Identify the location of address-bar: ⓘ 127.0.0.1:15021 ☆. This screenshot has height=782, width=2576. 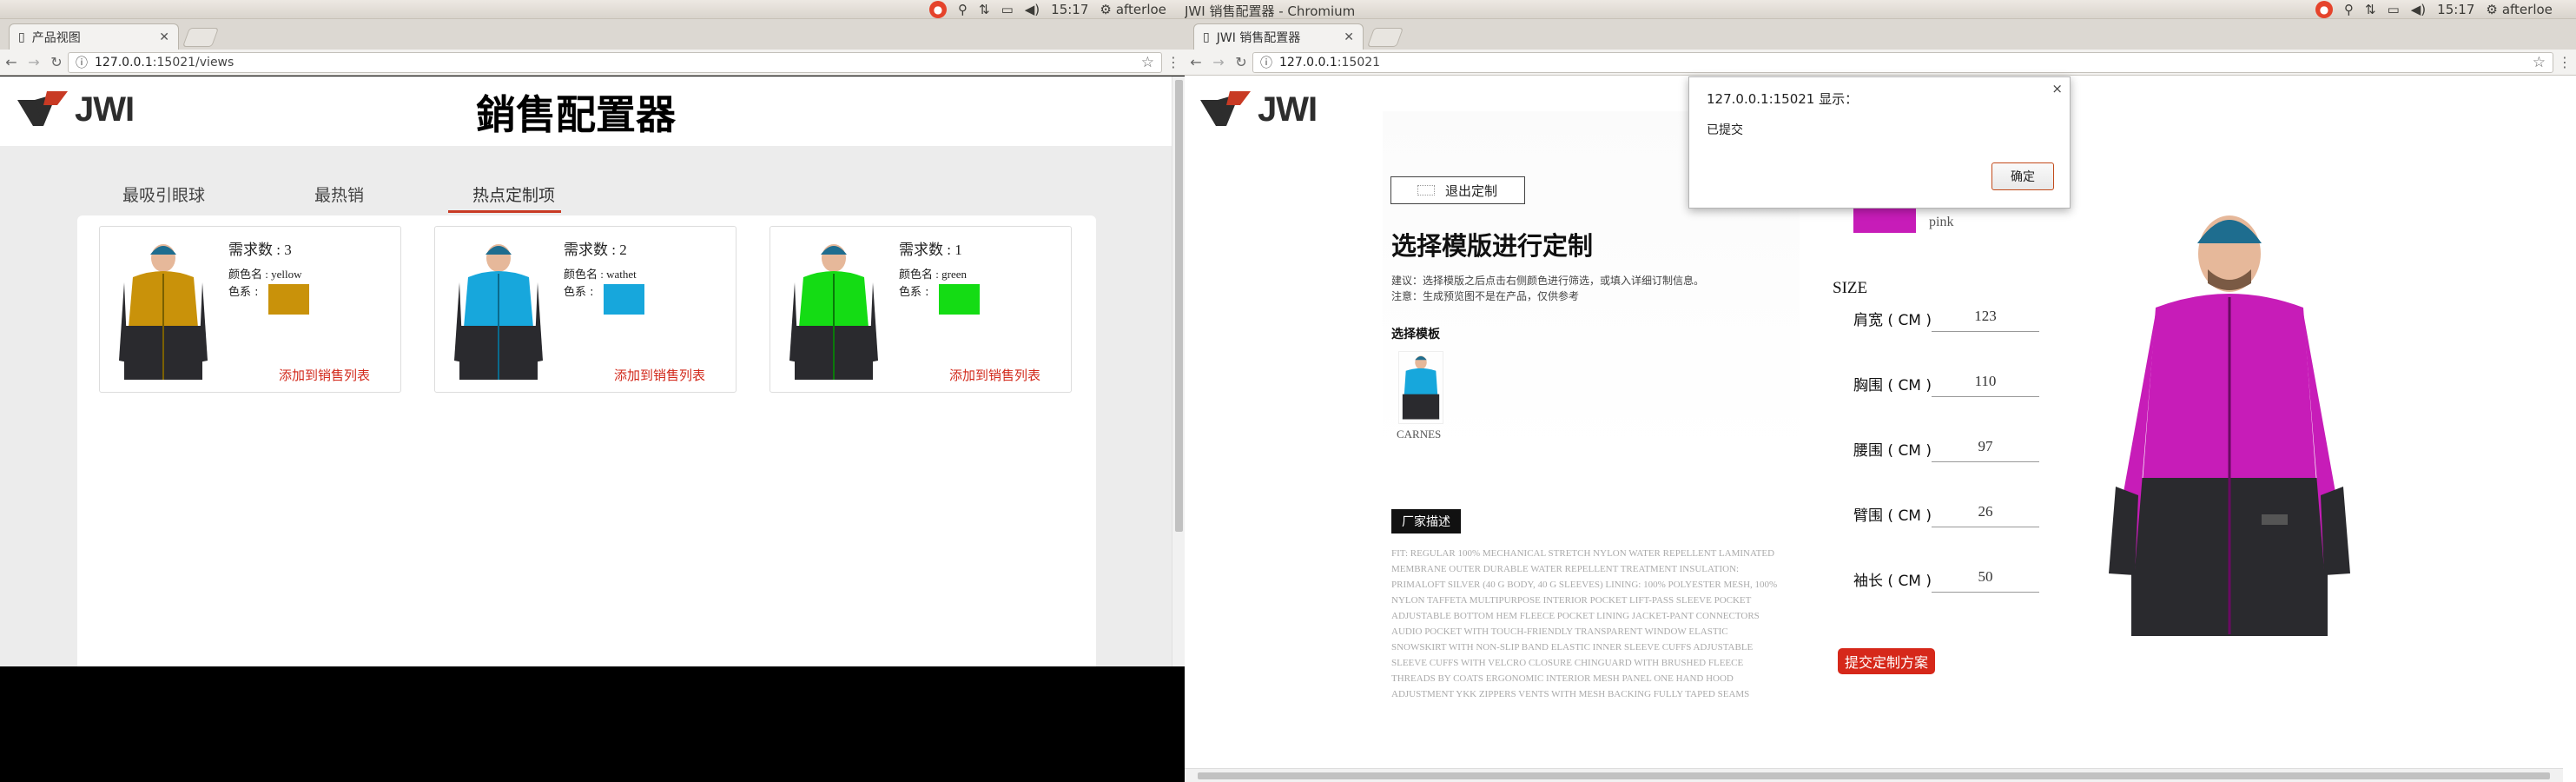
(1903, 62).